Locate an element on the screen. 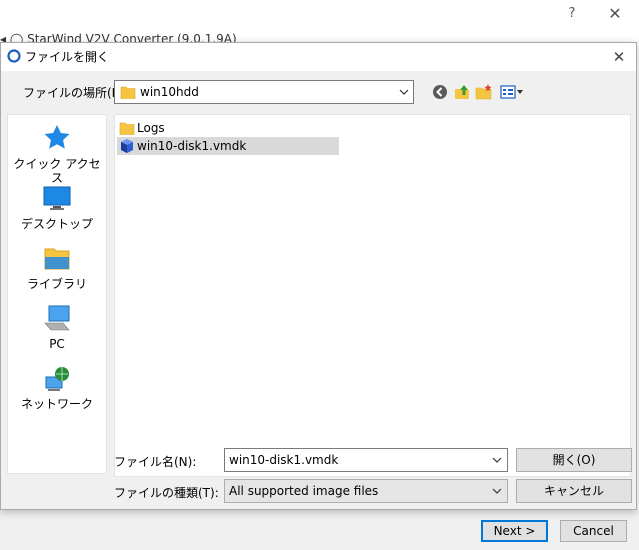 The width and height of the screenshot is (639, 550). place-pc: PC is located at coordinates (57, 327).